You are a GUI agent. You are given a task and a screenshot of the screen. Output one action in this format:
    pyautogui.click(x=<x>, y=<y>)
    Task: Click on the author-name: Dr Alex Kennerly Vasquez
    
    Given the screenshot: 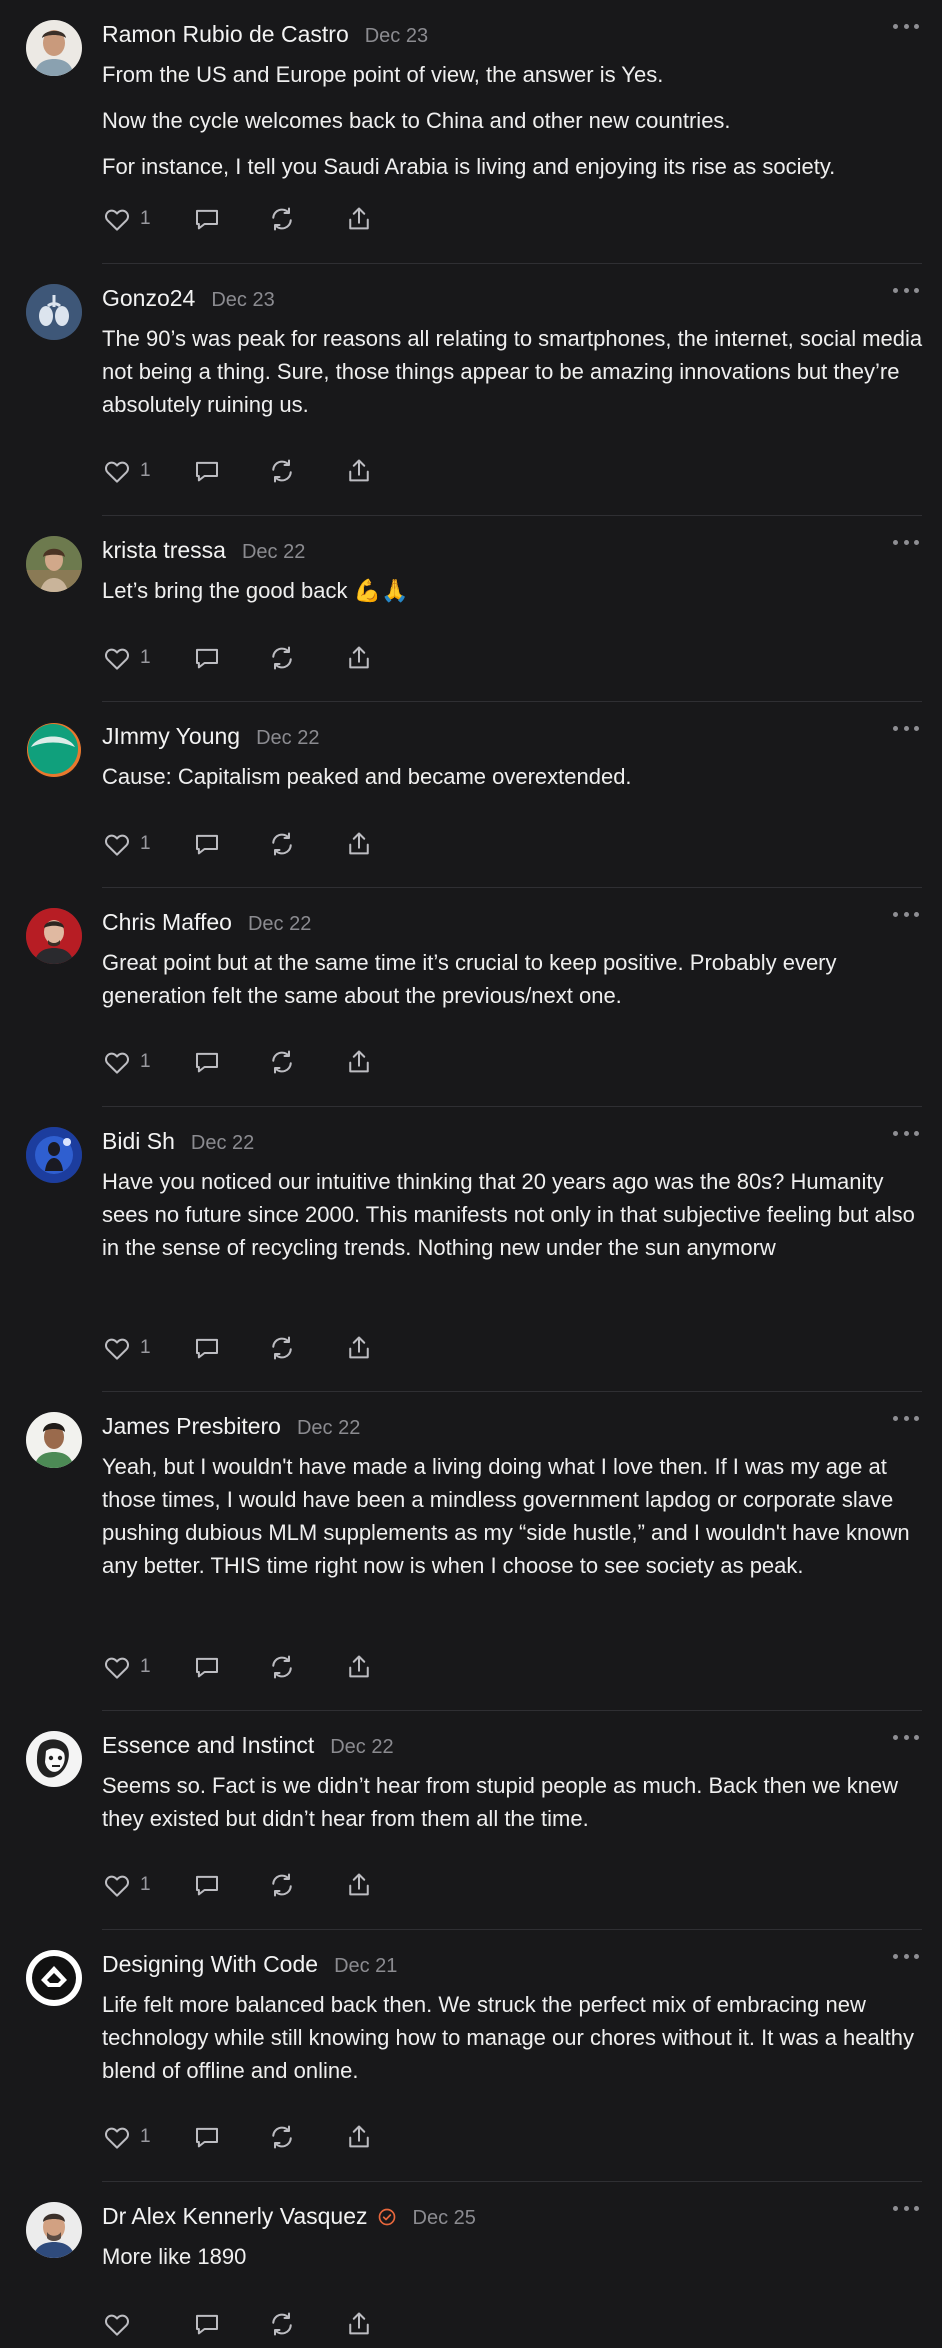 What is the action you would take?
    pyautogui.click(x=235, y=2216)
    